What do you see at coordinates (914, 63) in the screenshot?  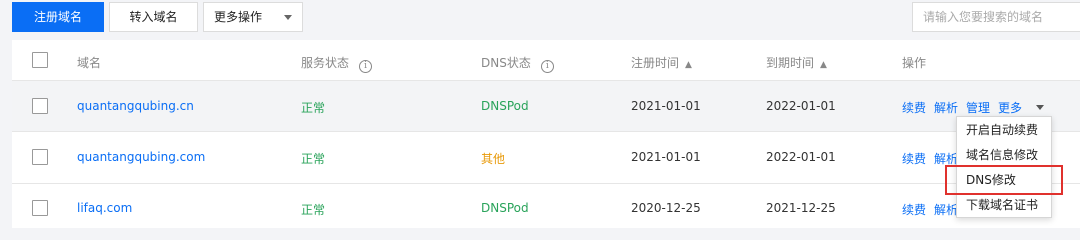 I see `header-actions: 操作` at bounding box center [914, 63].